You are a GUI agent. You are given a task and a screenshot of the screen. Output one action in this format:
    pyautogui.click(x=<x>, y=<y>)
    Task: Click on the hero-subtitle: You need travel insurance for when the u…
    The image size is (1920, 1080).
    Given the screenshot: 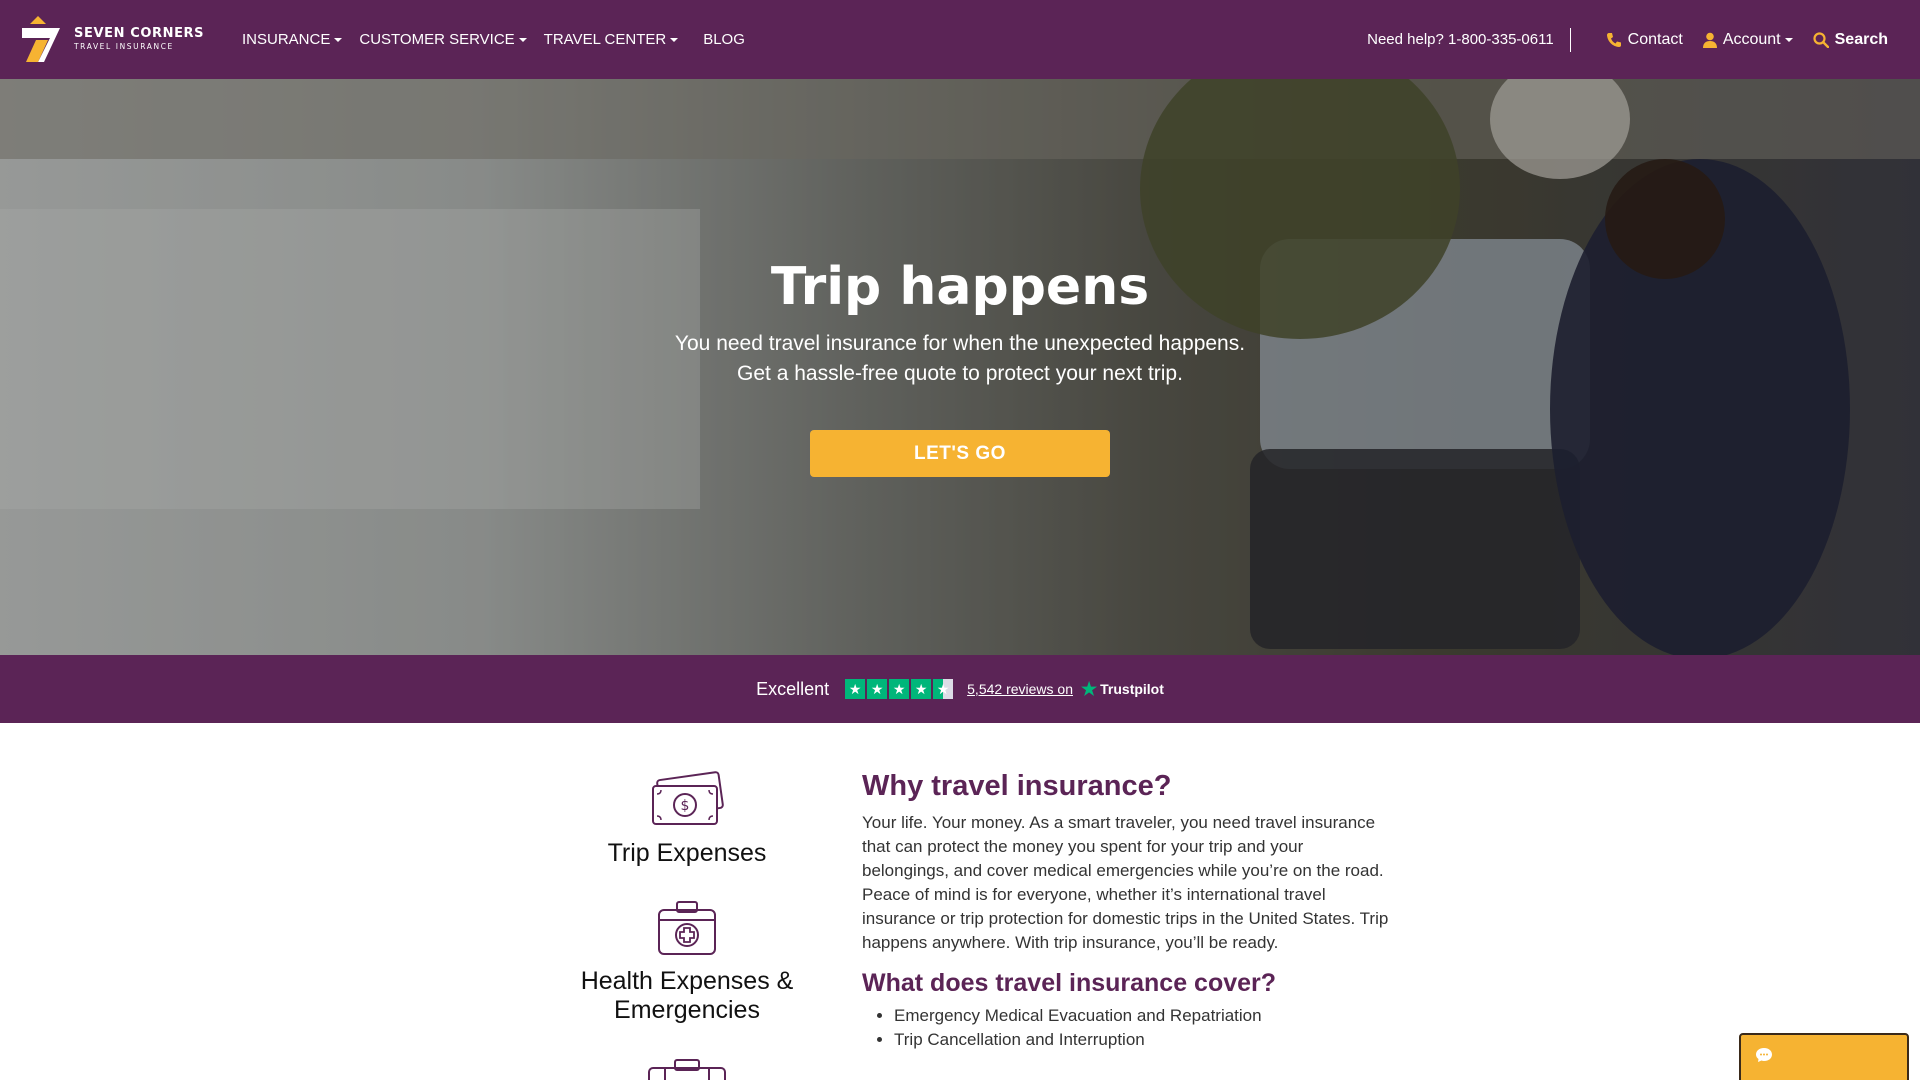 What is the action you would take?
    pyautogui.click(x=960, y=358)
    